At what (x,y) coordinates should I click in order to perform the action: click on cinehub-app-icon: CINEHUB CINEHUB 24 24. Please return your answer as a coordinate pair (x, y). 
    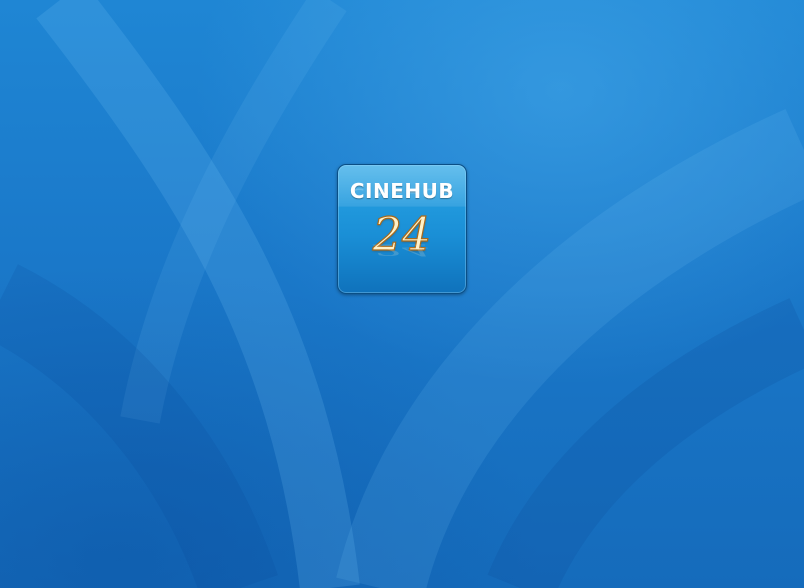
    Looking at the image, I should click on (402, 229).